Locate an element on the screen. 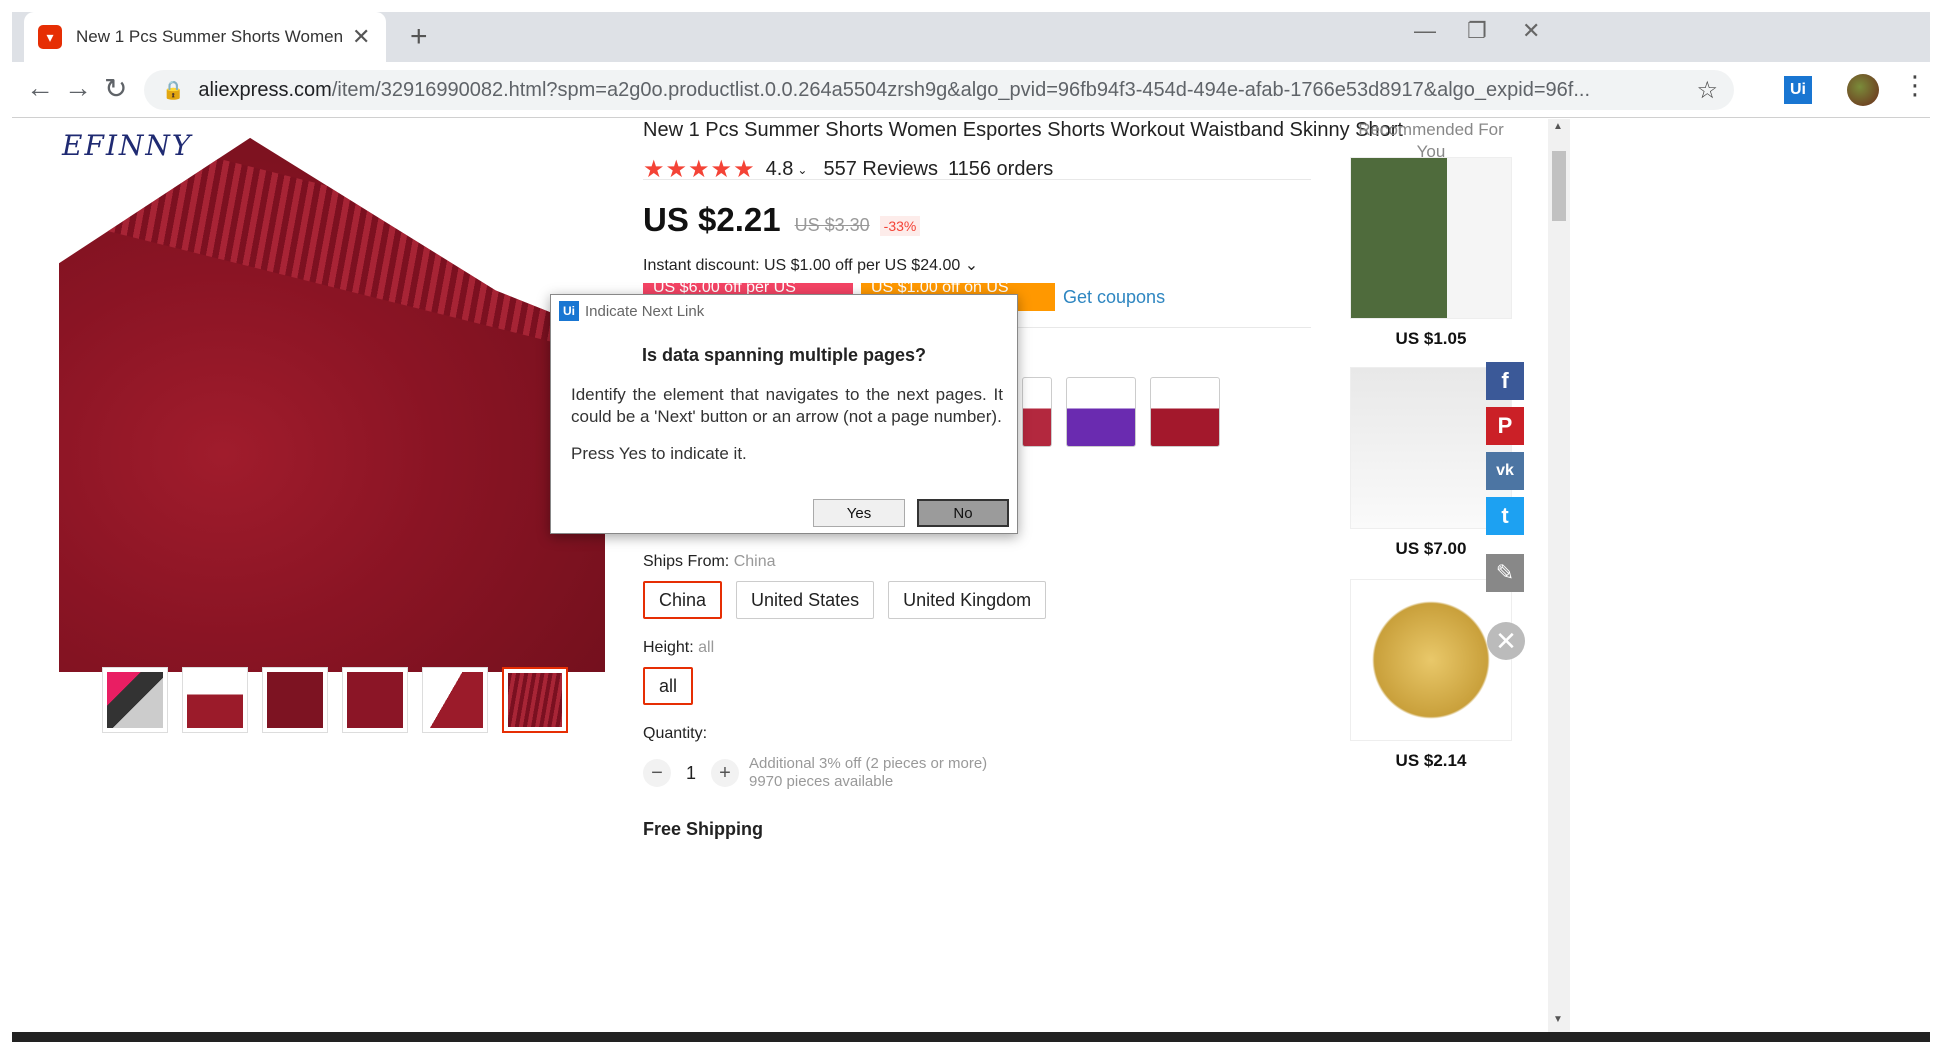 Image resolution: width=1942 pixels, height=1042 pixels. reload-icon: ↻ is located at coordinates (115, 88).